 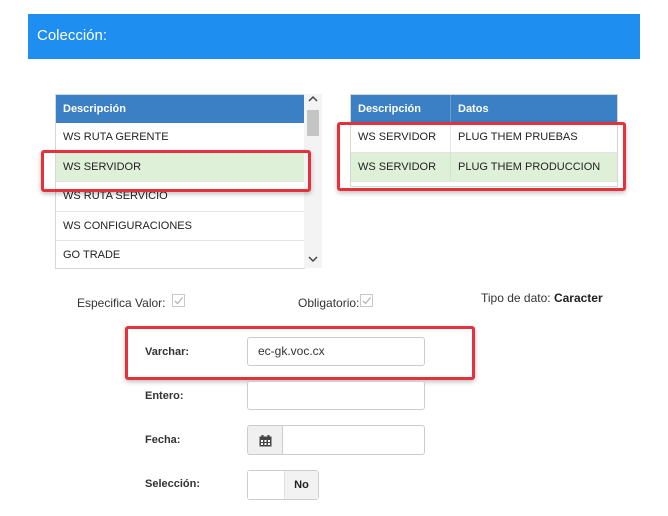 I want to click on scroll-down-icon, so click(x=313, y=261).